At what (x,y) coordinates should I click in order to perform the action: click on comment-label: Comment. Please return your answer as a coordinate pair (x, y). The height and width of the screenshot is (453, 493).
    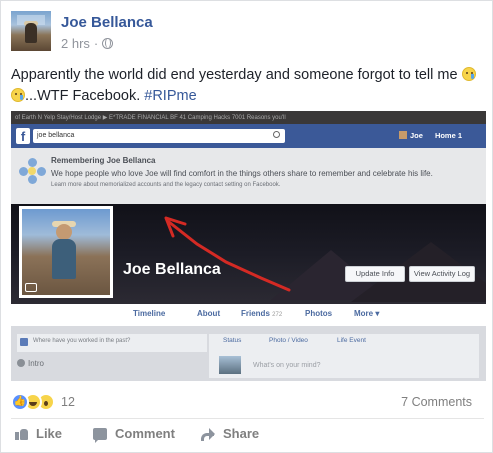
    Looking at the image, I should click on (145, 433).